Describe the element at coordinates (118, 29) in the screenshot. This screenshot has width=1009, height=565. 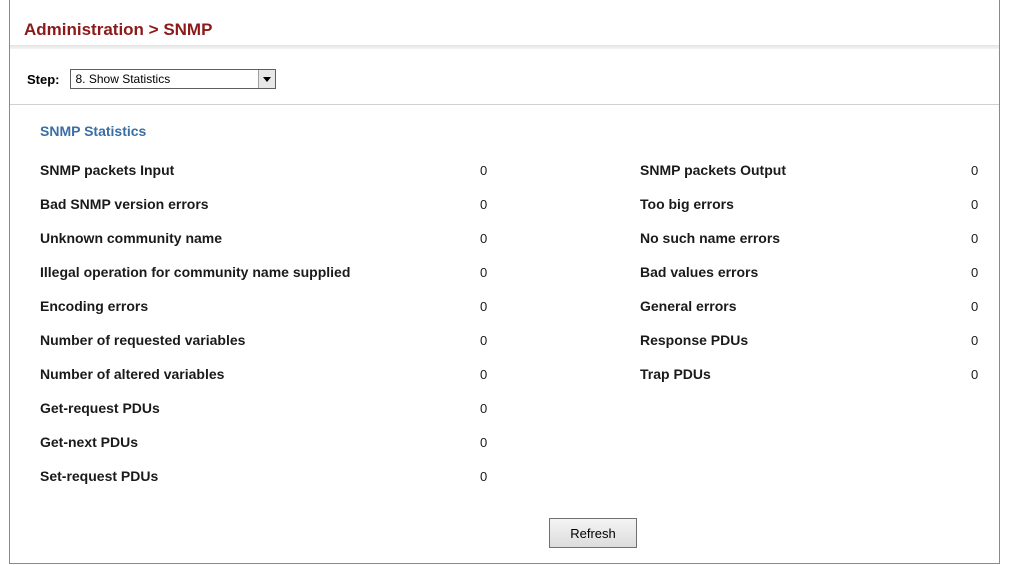
I see `page-title: Administration > SNMP` at that location.